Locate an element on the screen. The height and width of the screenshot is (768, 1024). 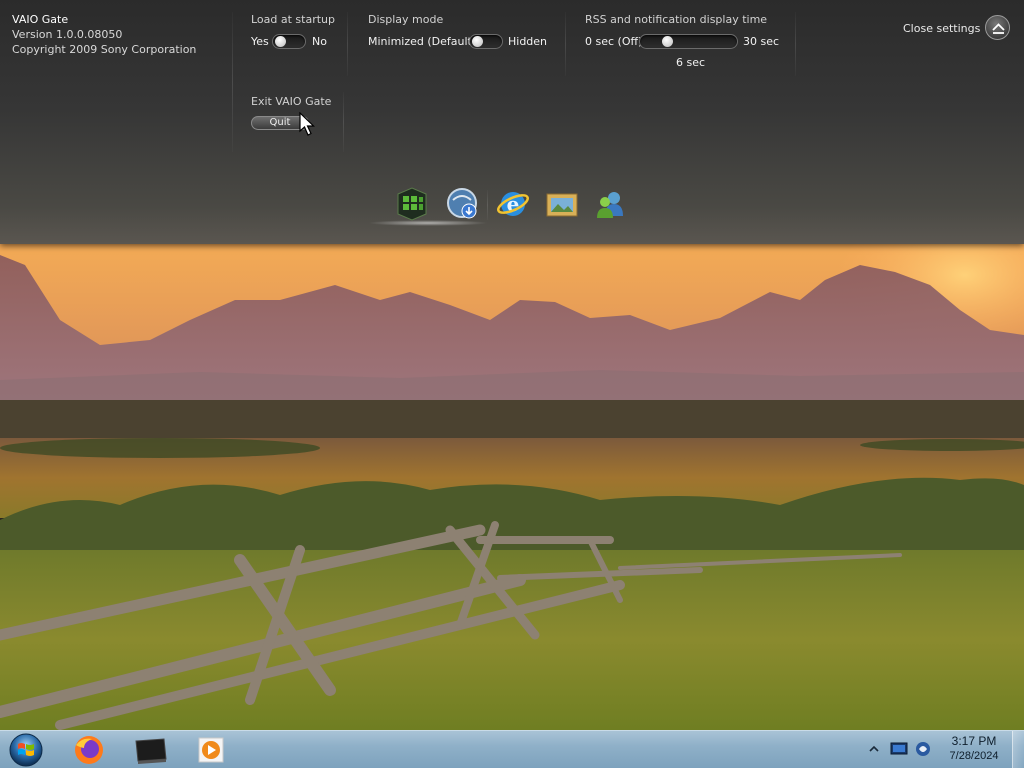
display-hidden-label: Hidden is located at coordinates (527, 41).